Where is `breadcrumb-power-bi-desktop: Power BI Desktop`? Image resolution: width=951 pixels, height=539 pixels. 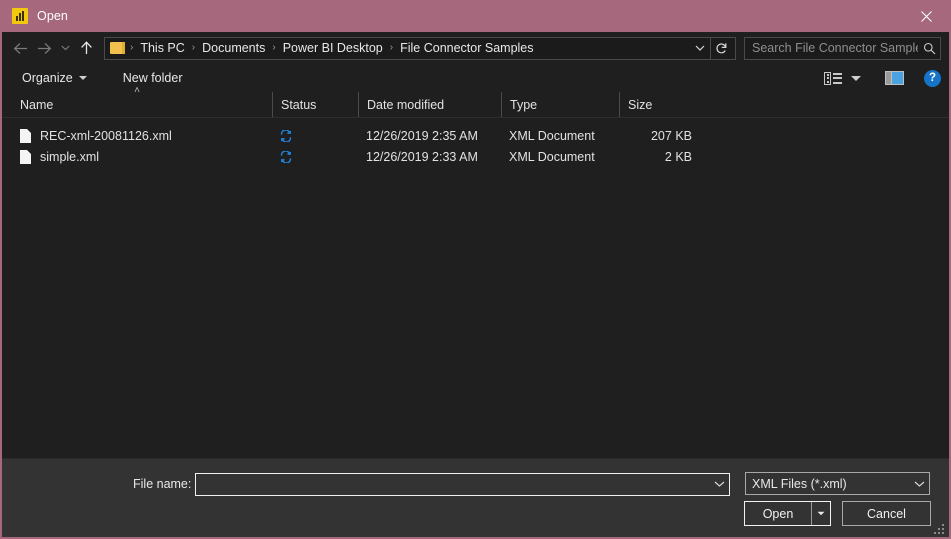 breadcrumb-power-bi-desktop: Power BI Desktop is located at coordinates (333, 48).